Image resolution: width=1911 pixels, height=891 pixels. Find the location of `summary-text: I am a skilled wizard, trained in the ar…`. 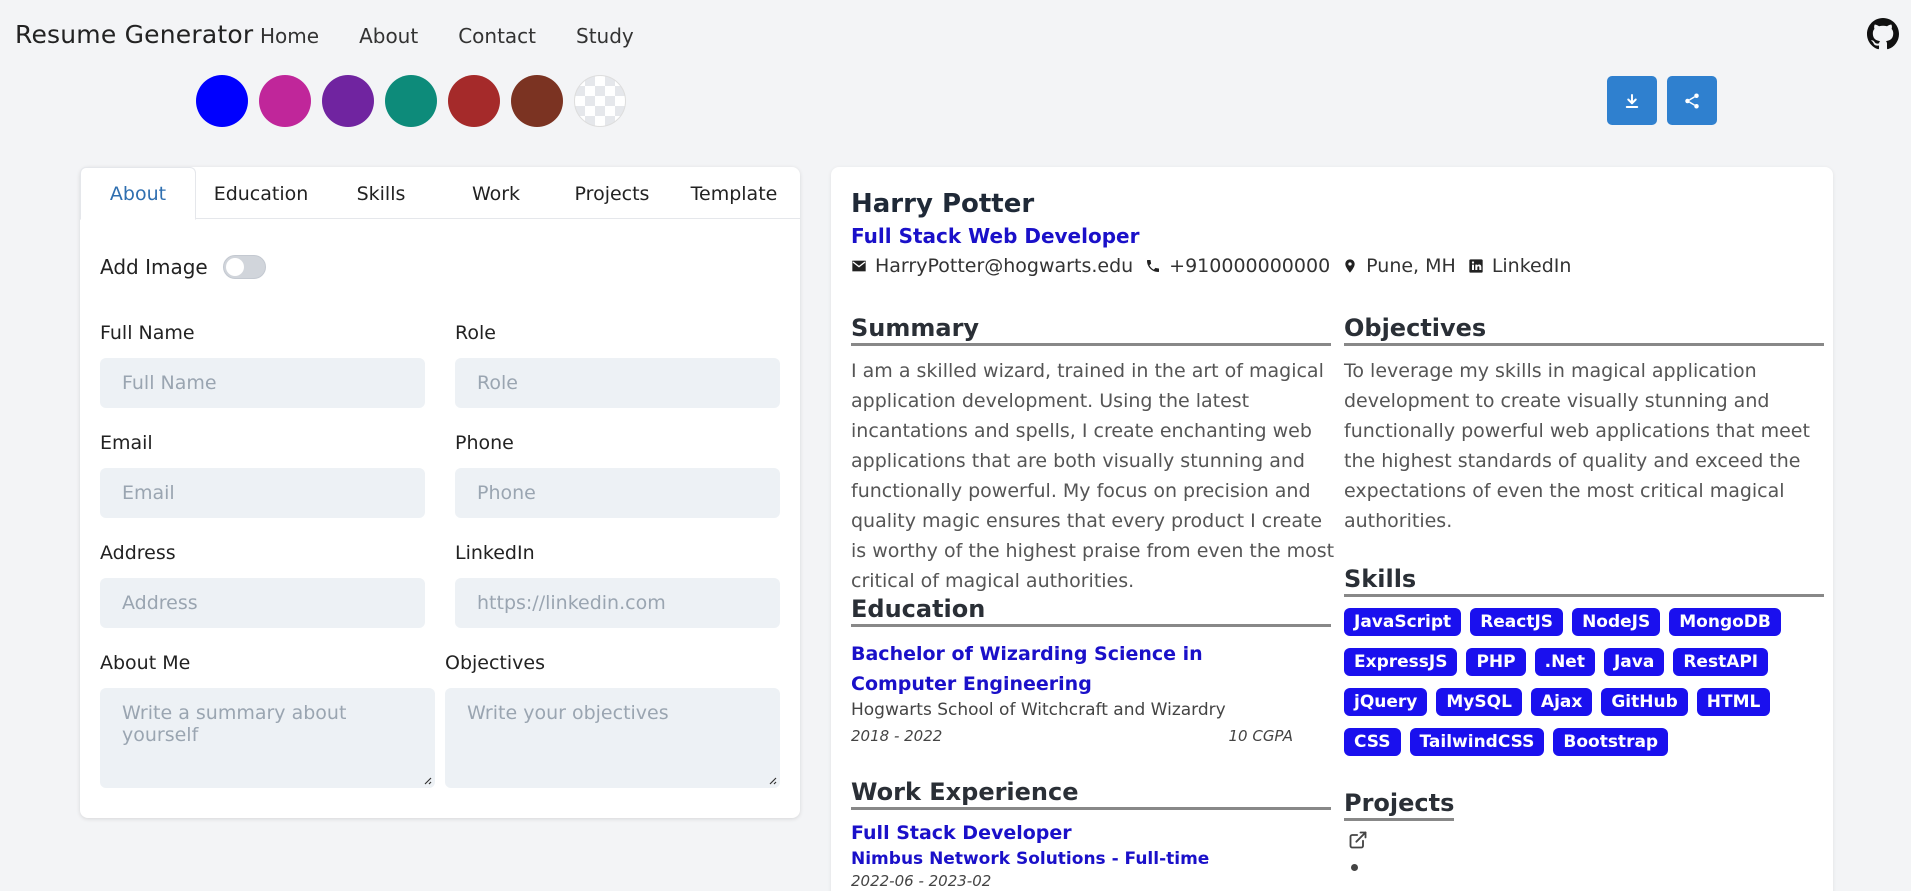

summary-text: I am a skilled wizard, trained in the ar… is located at coordinates (1093, 476).